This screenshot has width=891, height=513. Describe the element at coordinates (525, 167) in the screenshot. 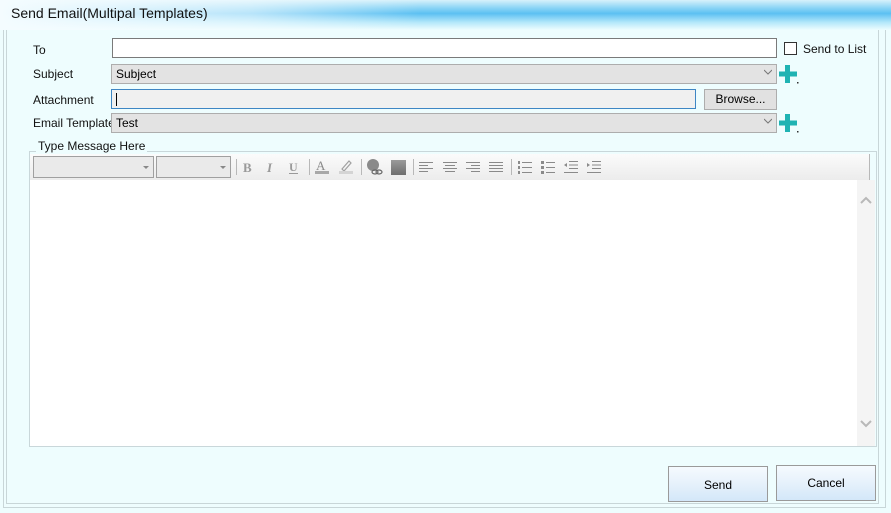

I see `numbered-list-icon` at that location.